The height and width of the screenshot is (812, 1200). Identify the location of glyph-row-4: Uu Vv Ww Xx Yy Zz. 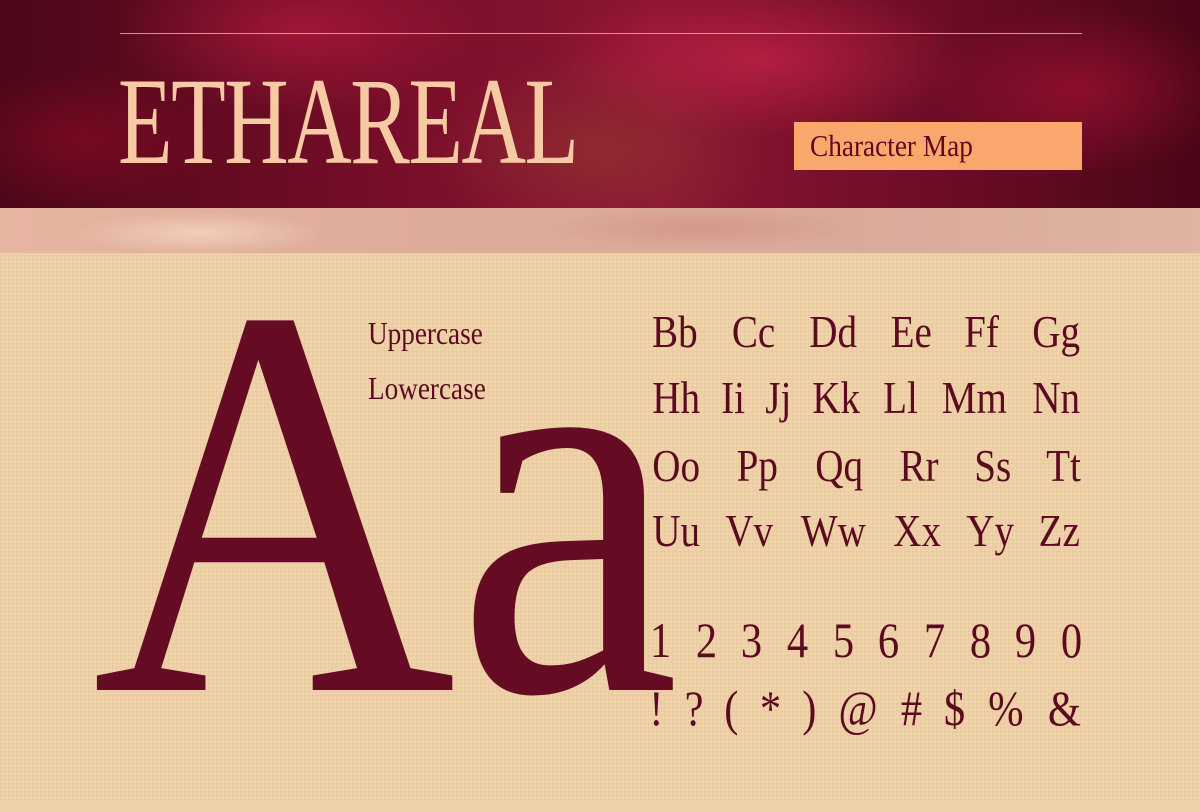
(866, 531).